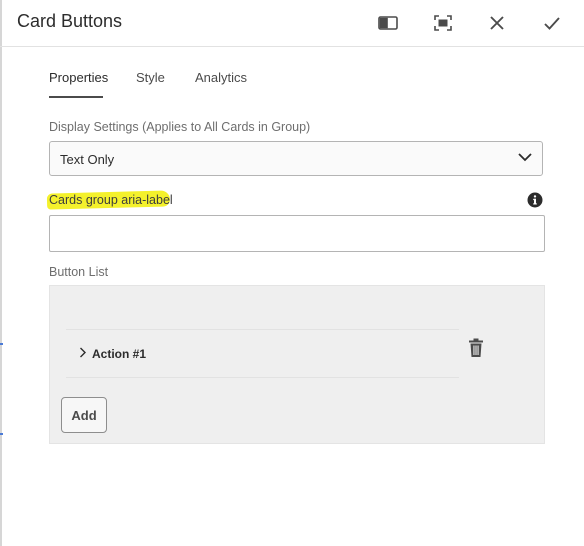 This screenshot has width=584, height=546. I want to click on fullscreen-button, so click(443, 23).